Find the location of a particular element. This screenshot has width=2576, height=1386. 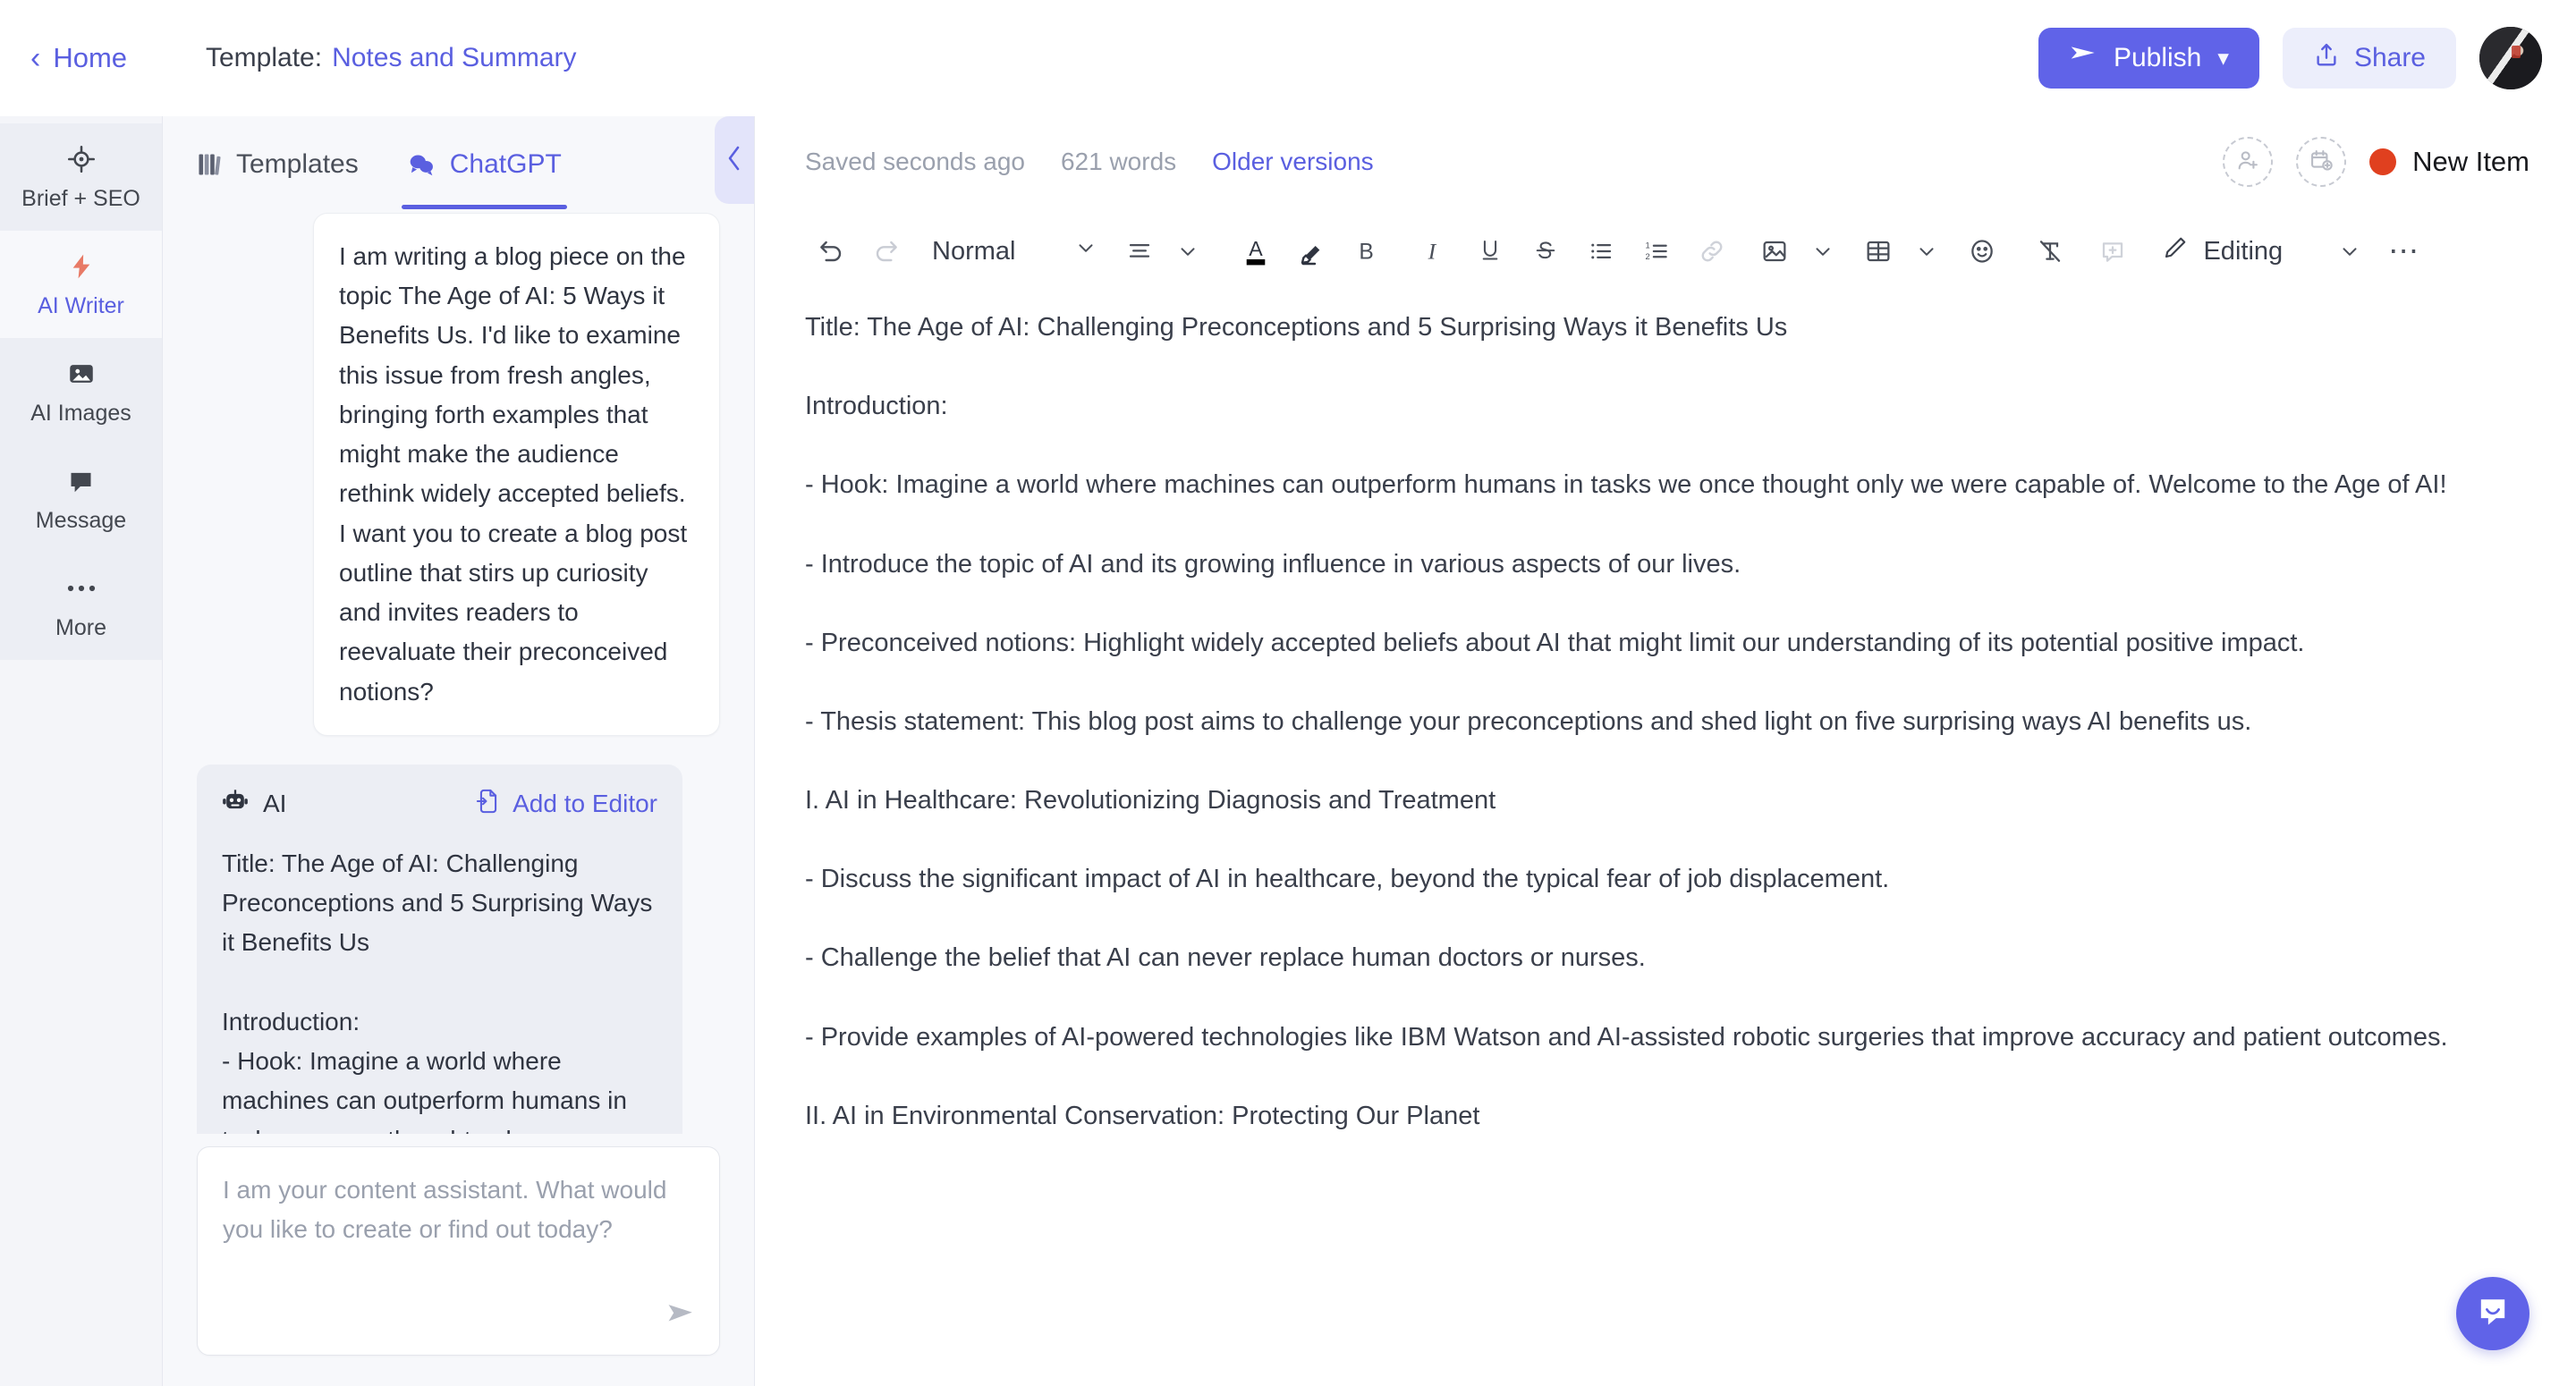

add-comment-icon is located at coordinates (2112, 251).